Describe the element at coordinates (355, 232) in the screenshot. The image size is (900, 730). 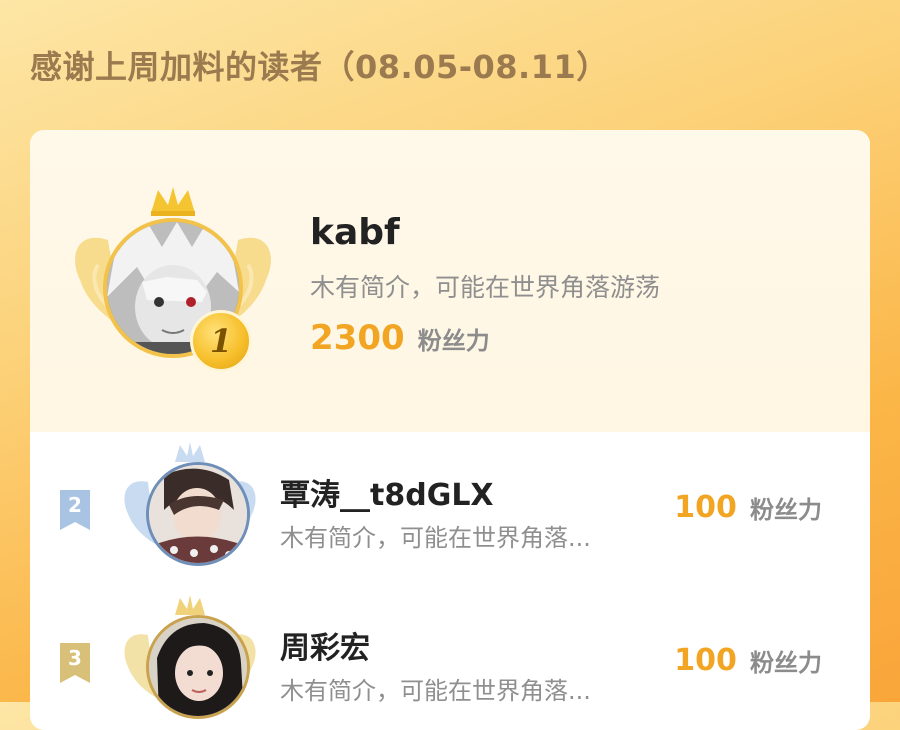
I see `user-name: kabf` at that location.